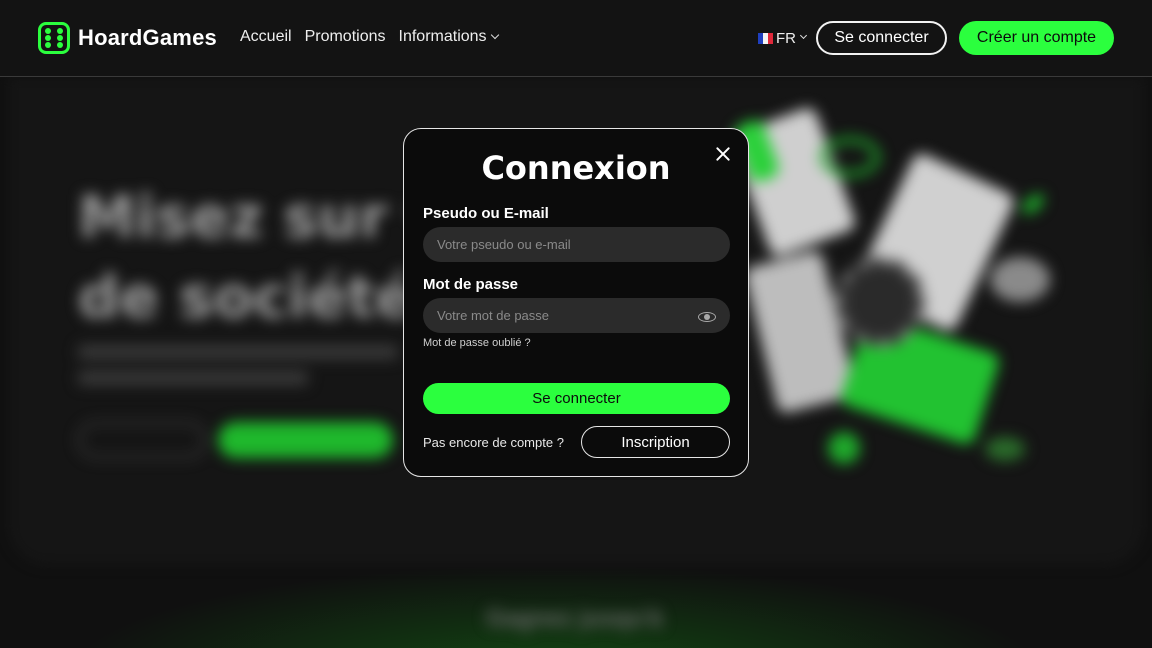 The image size is (1152, 648). Describe the element at coordinates (345, 37) in the screenshot. I see `nav-item-promotions: Promotions` at that location.